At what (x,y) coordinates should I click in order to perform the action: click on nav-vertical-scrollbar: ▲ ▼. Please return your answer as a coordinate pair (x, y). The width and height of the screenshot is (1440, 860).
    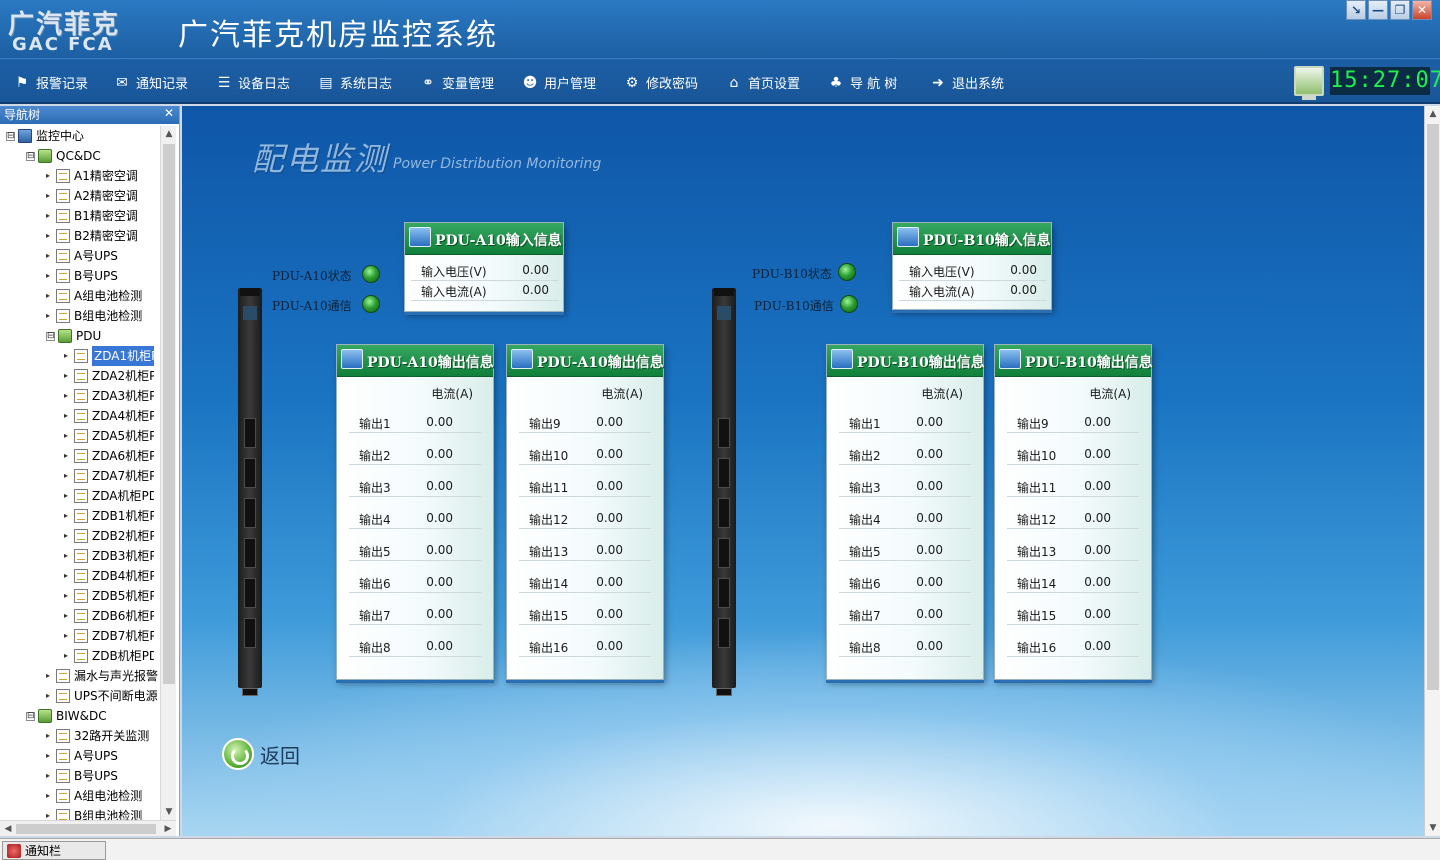
    Looking at the image, I should click on (168, 473).